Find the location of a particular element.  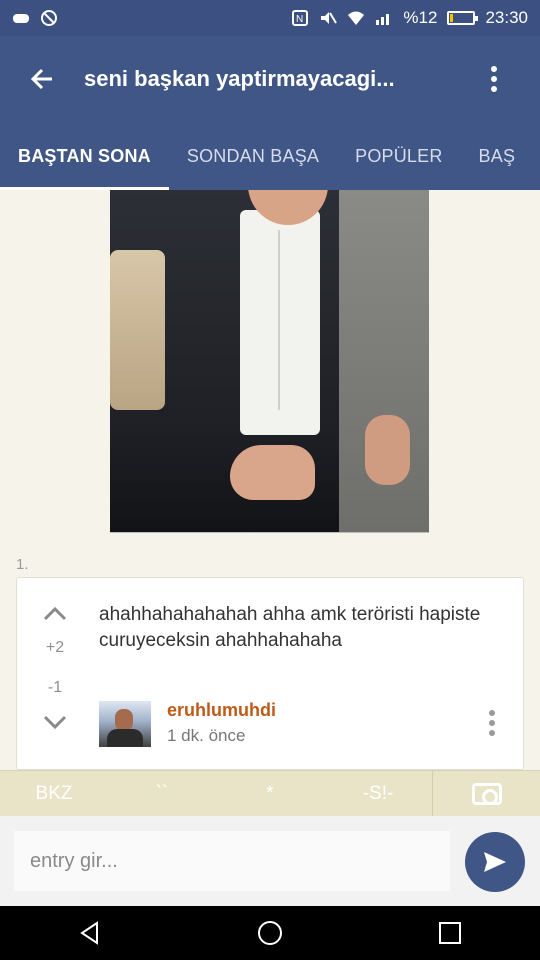

camera-icon is located at coordinates (486, 793).